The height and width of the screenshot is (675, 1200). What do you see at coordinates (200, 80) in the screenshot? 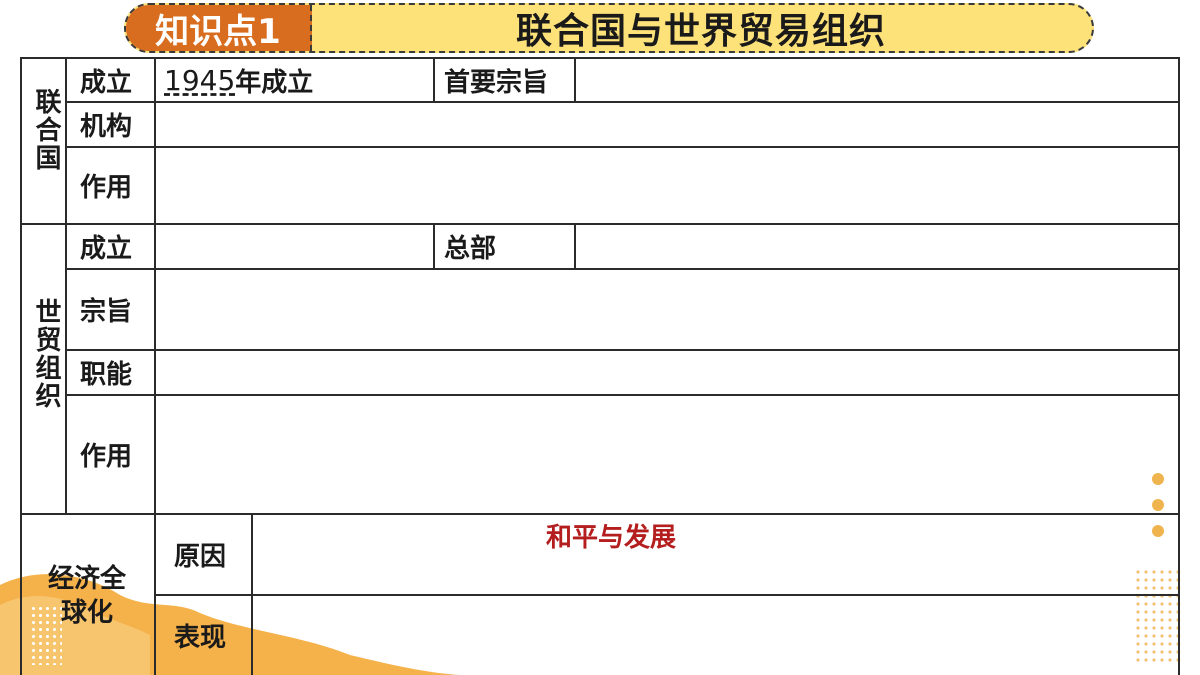
I see `un-established-year: 1945` at bounding box center [200, 80].